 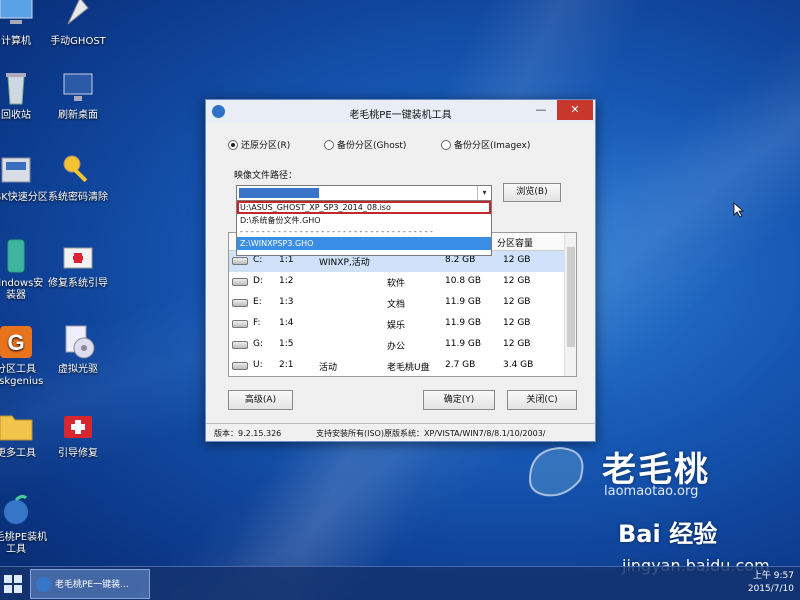 I want to click on cell-label: 老毛桃U盘, so click(x=408, y=368).